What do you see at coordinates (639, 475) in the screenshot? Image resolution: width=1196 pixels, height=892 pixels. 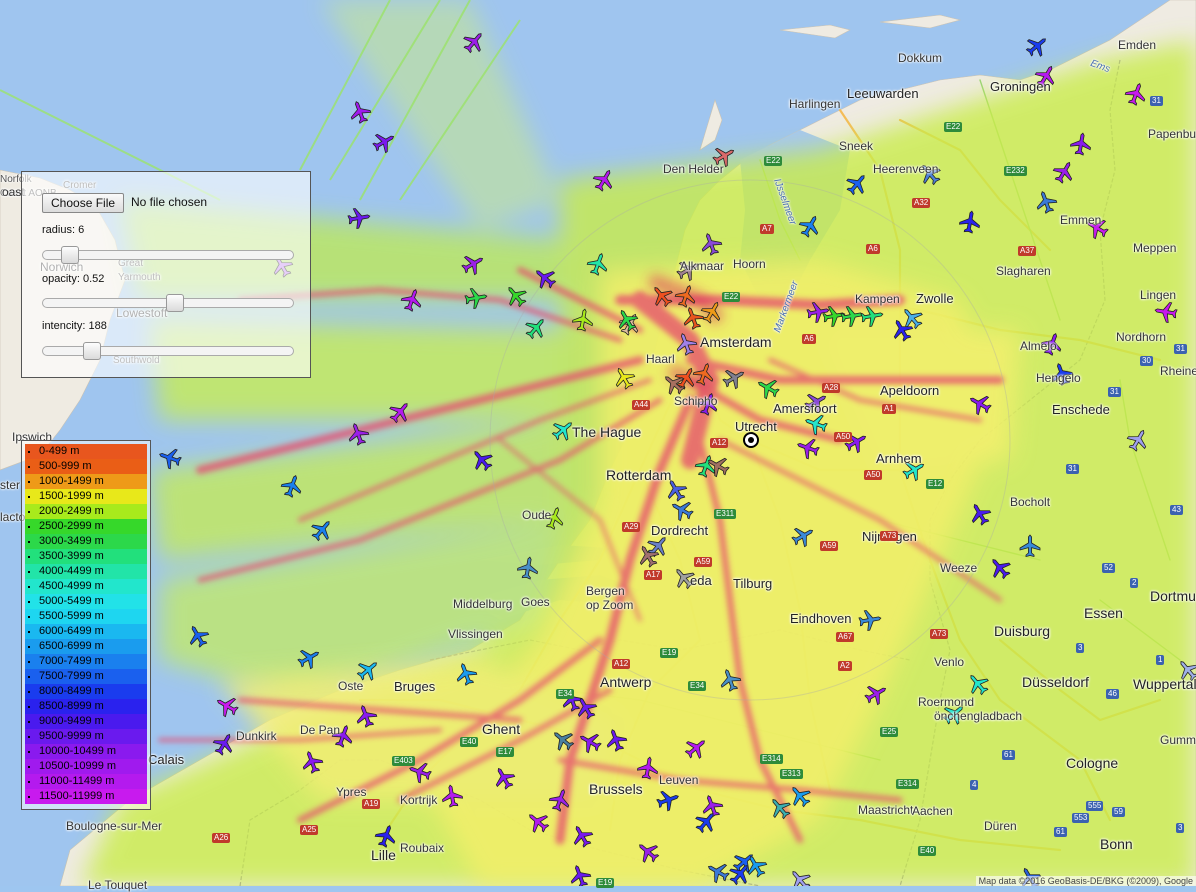 I see `place-label-rotterdam: Rotterdam` at bounding box center [639, 475].